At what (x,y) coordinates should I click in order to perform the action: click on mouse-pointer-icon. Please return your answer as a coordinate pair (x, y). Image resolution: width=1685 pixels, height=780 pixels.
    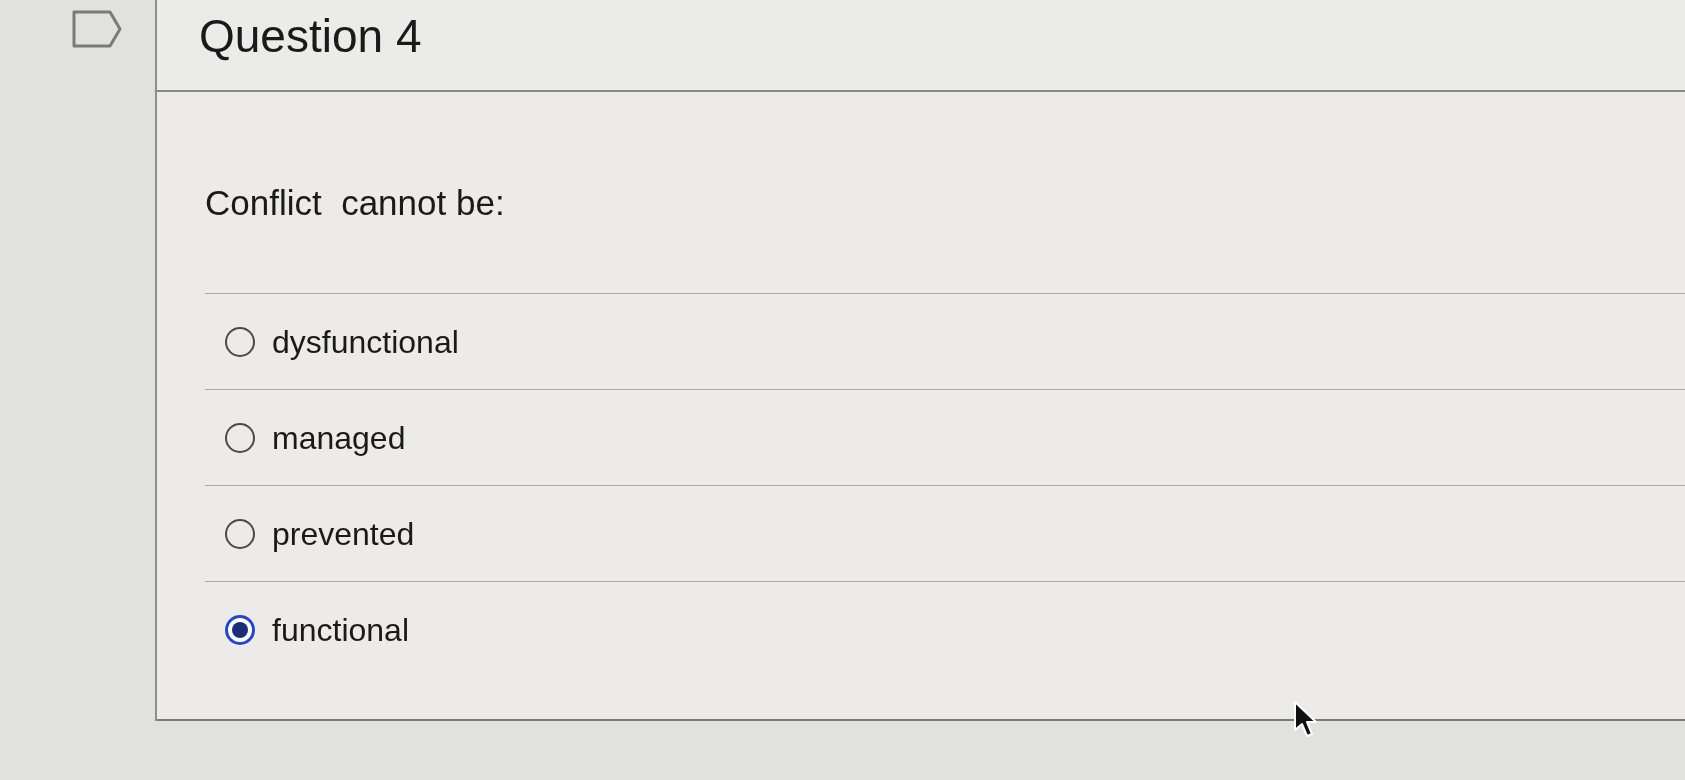
    Looking at the image, I should click on (1306, 719).